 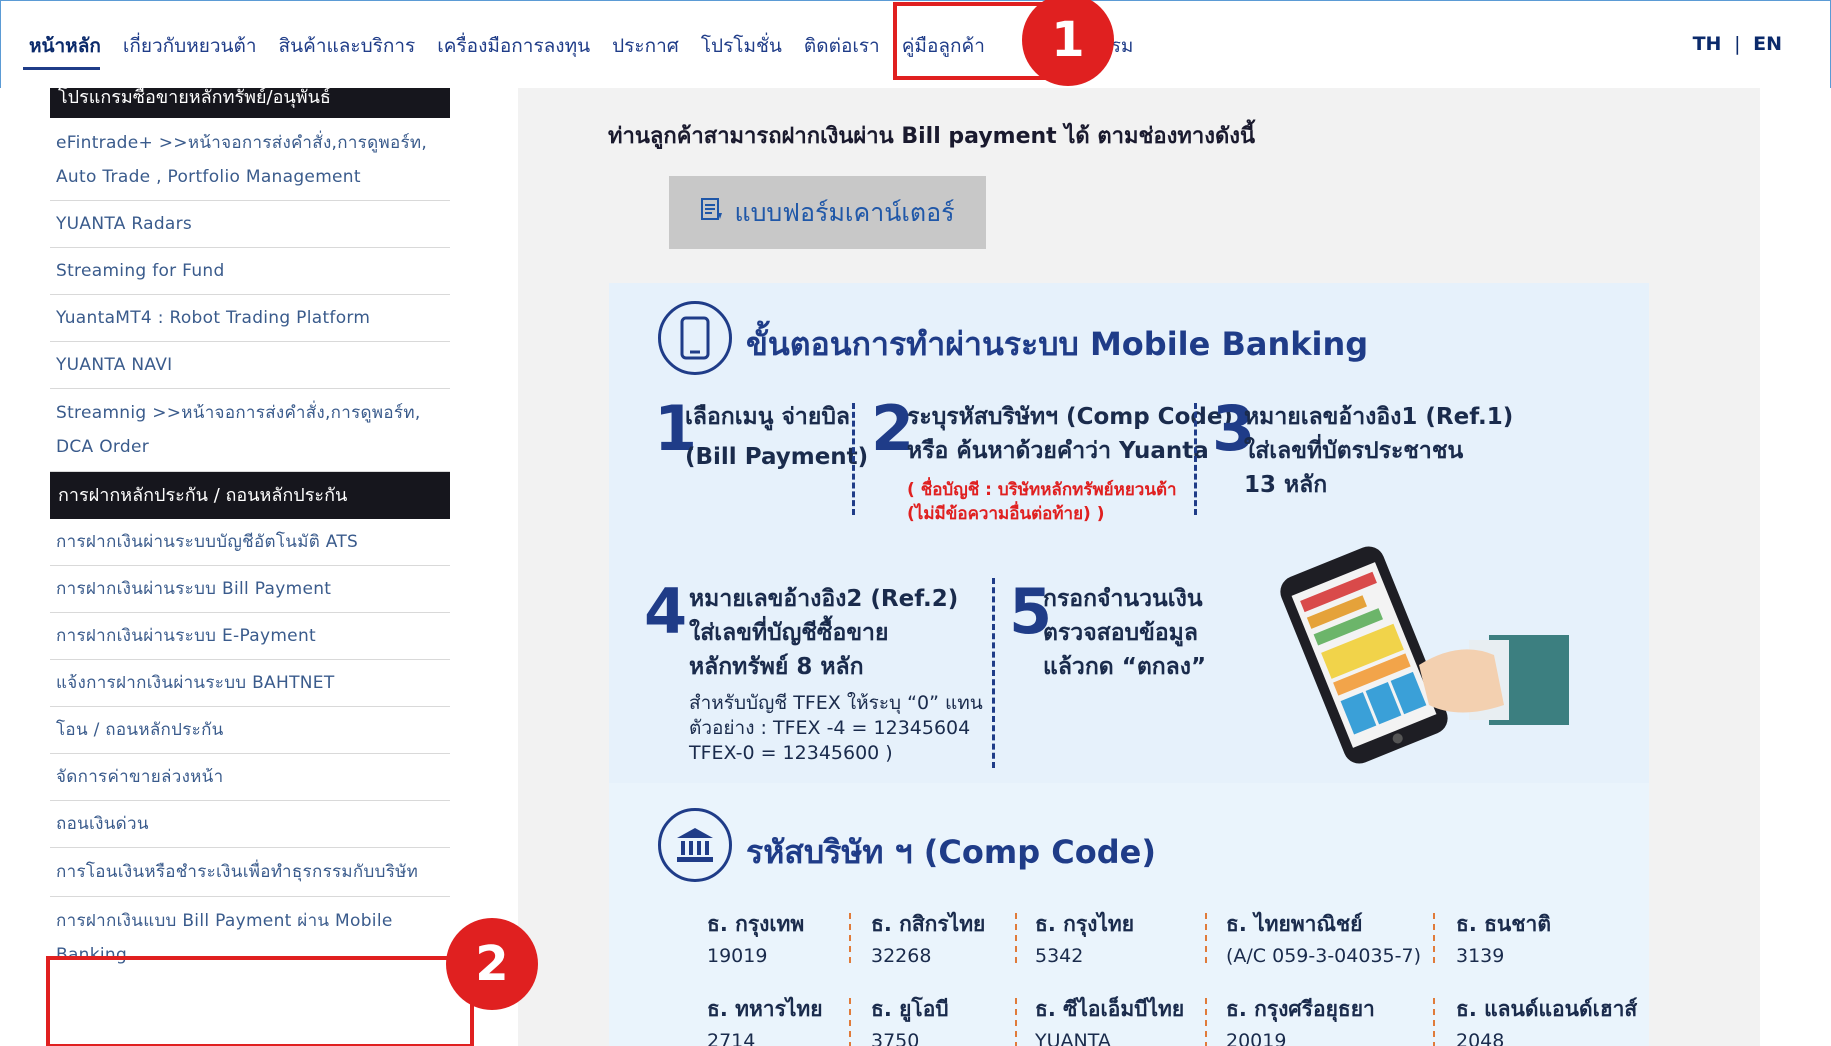 What do you see at coordinates (61, 68) in the screenshot?
I see `active-nav-underline` at bounding box center [61, 68].